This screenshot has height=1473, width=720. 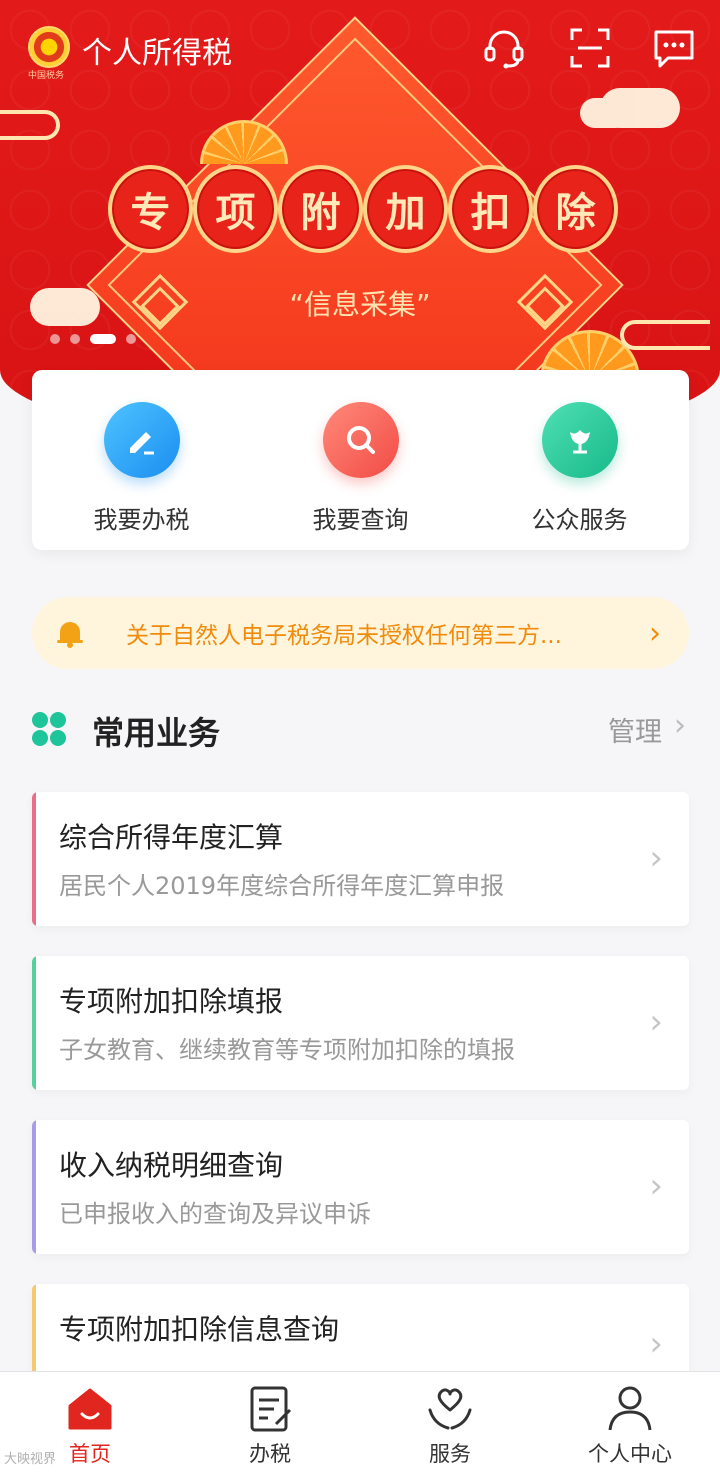 I want to click on form-icon, so click(x=271, y=1409).